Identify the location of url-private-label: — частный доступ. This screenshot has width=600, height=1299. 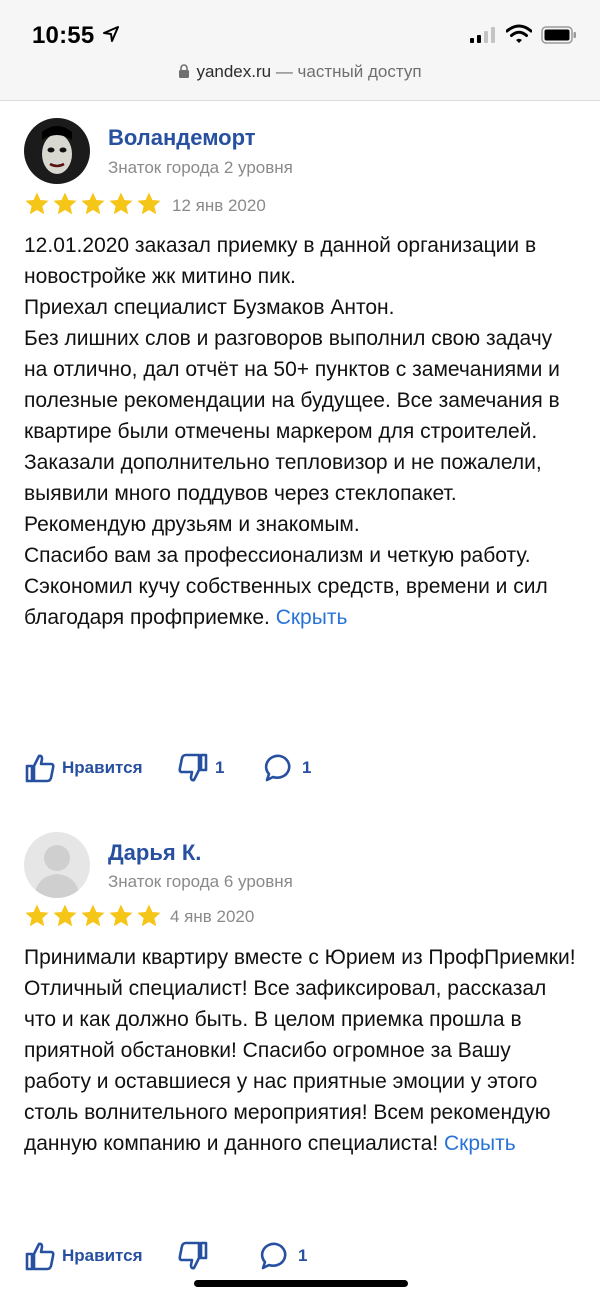
(346, 71).